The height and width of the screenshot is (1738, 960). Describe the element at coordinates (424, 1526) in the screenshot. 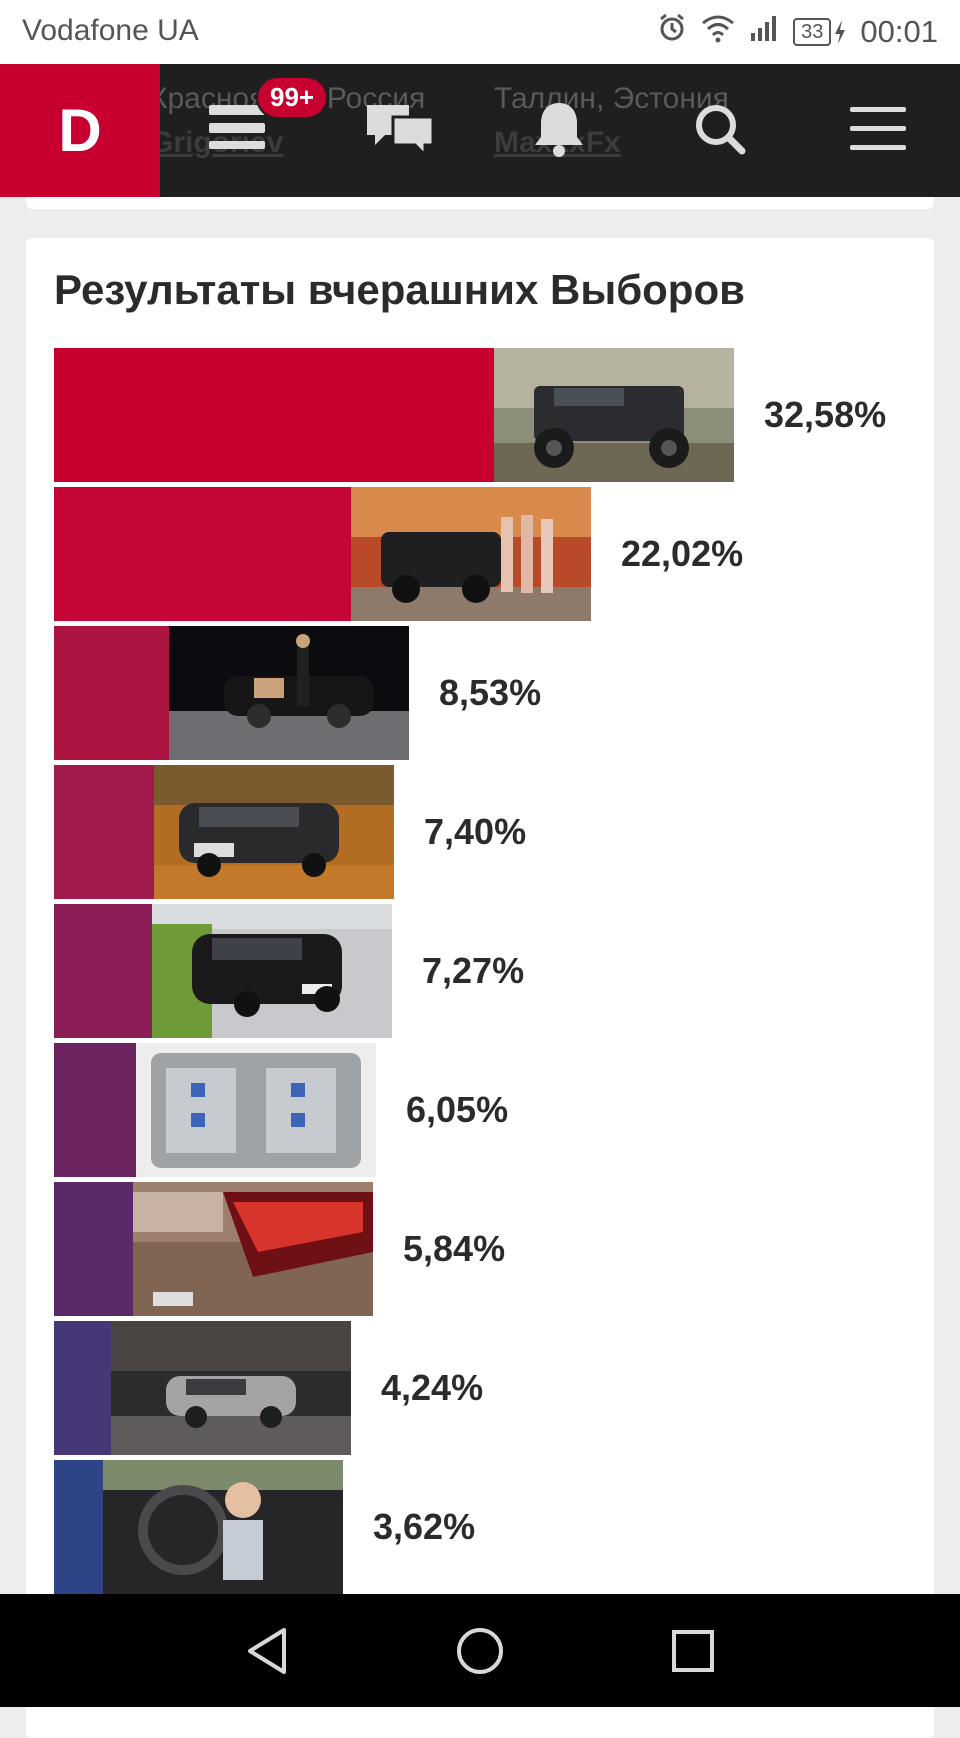

I see `result-percent: 3,62%` at that location.